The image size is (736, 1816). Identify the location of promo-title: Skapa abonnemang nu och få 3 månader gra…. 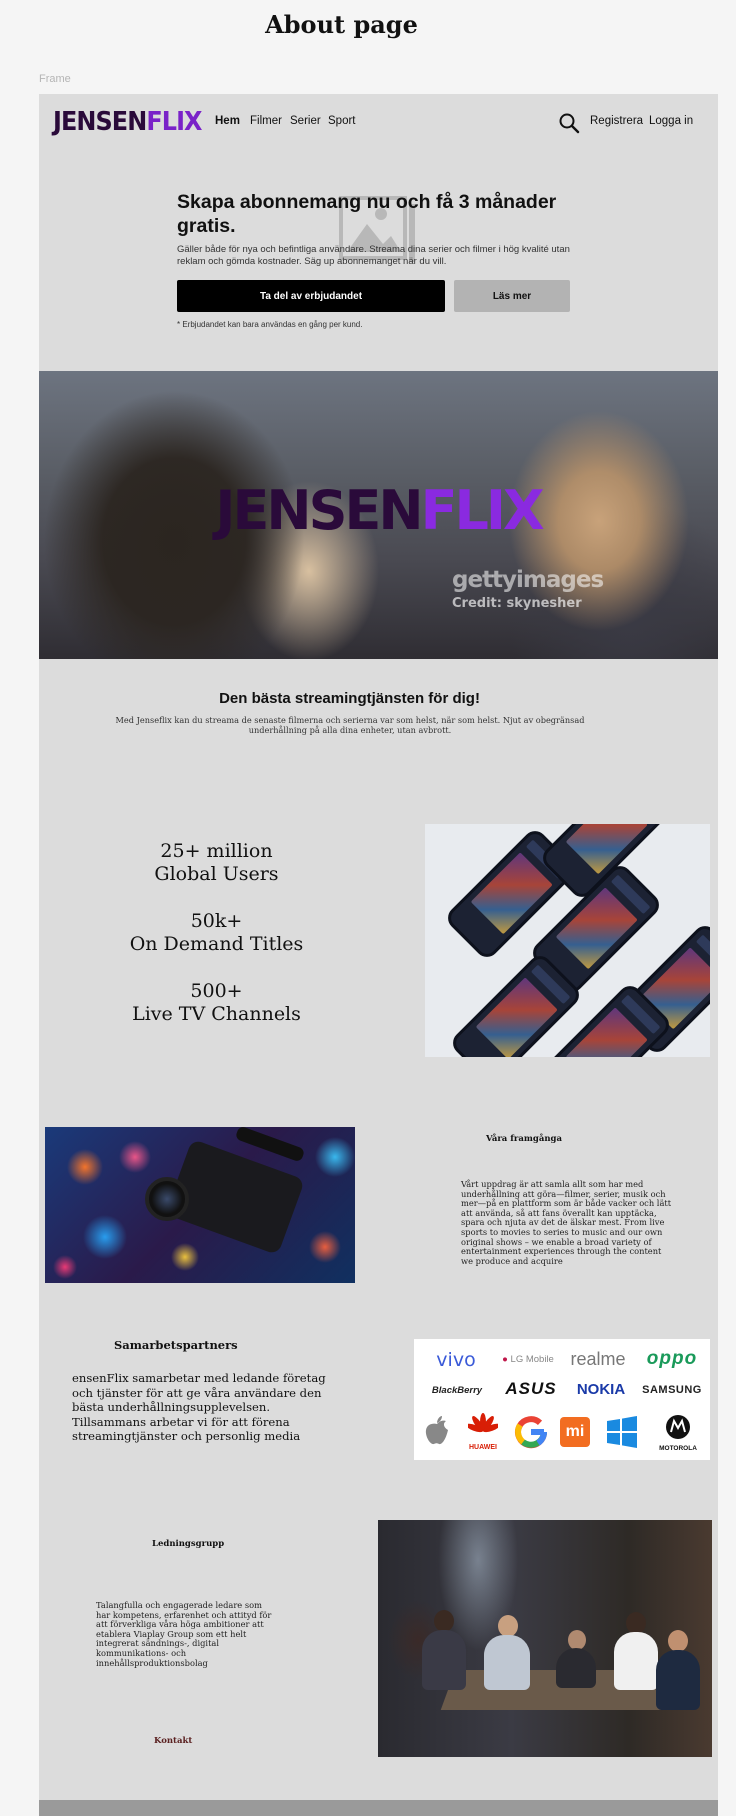
(367, 214).